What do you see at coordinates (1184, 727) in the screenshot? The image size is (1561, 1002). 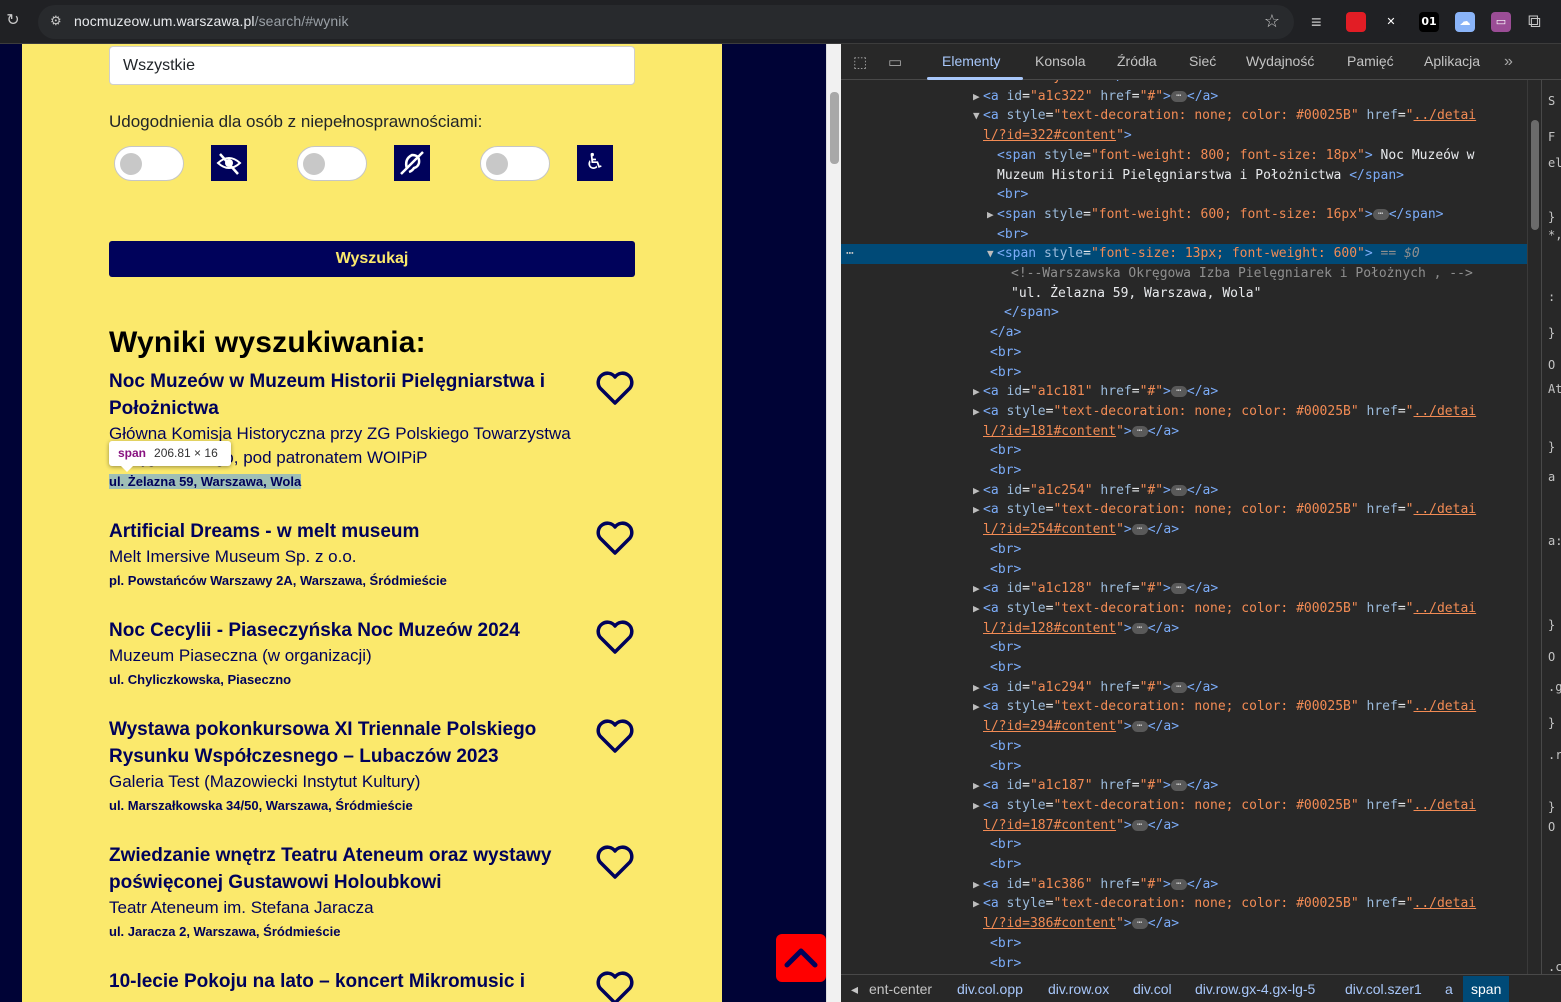 I see `dom-line: l/?id=294#content"> ⋯ </a>` at bounding box center [1184, 727].